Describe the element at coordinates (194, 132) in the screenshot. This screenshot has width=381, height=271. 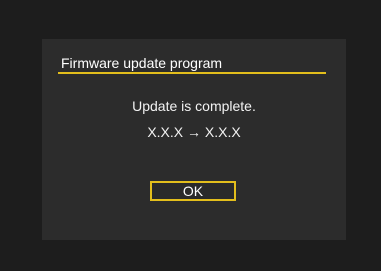
I see `version-change-text: X.X.X → X.X.X` at that location.